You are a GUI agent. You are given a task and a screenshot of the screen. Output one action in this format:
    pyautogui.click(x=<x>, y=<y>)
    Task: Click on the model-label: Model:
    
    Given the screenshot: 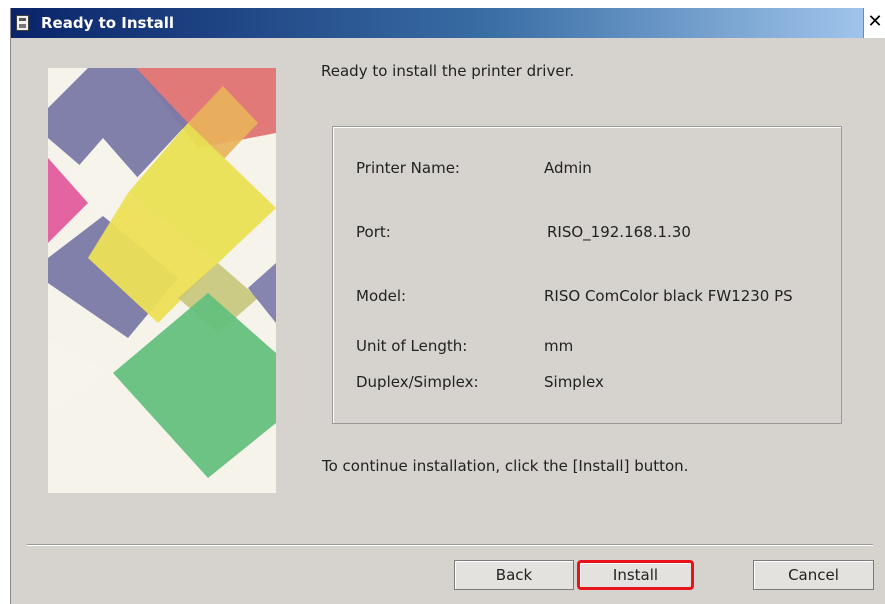 What is the action you would take?
    pyautogui.click(x=381, y=296)
    